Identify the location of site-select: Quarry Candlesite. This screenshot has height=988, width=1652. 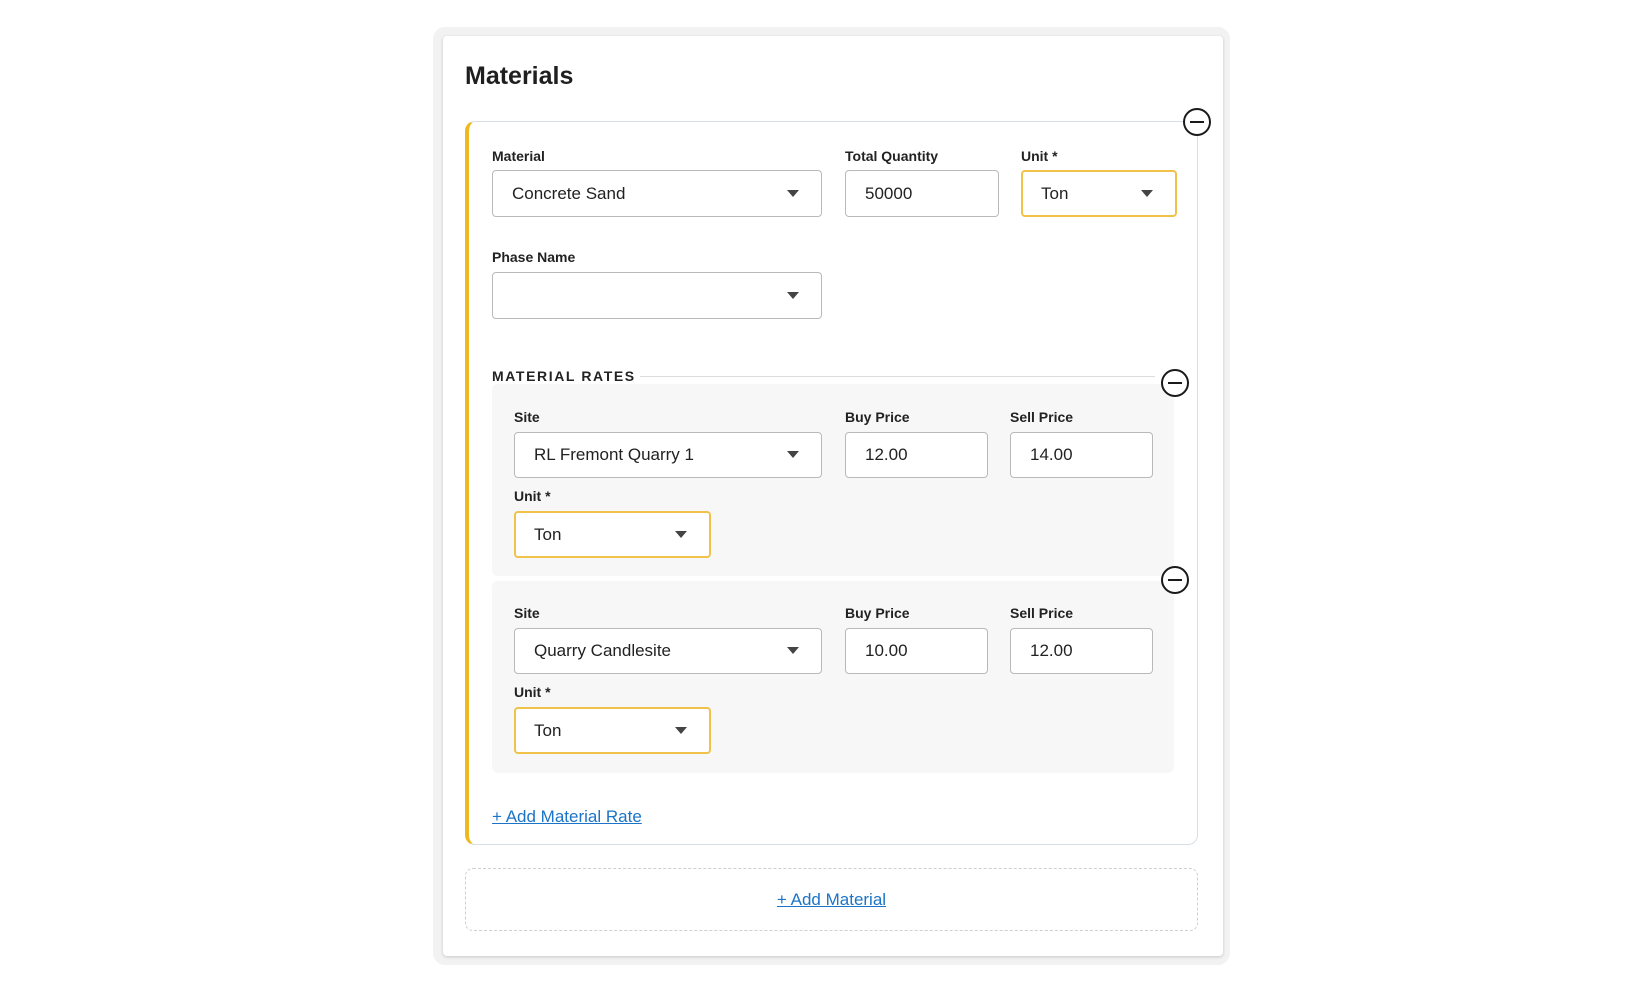
(668, 651).